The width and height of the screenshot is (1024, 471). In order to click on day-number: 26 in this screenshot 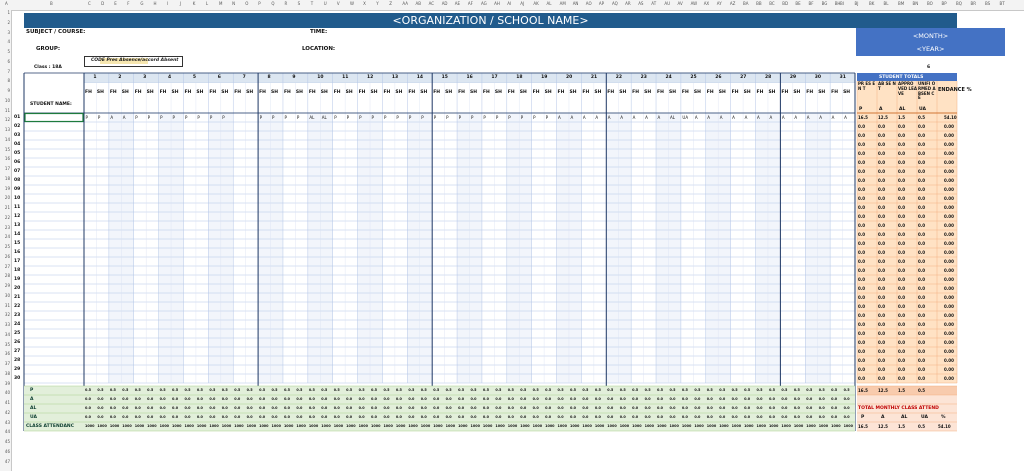, I will do `click(718, 77)`.